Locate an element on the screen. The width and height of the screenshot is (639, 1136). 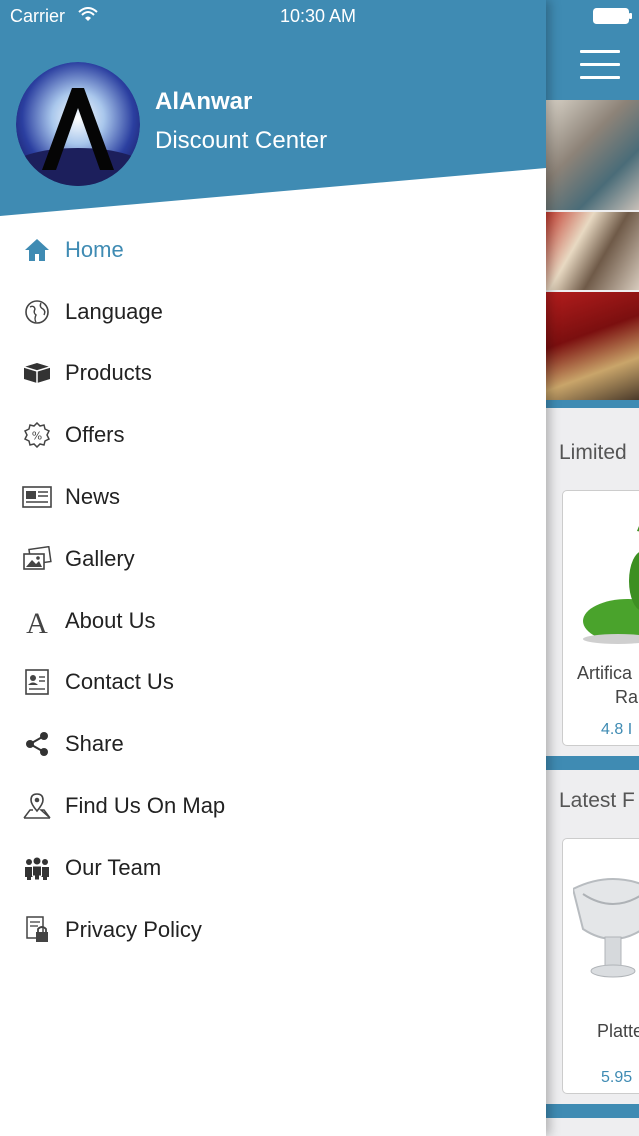
menu-label: Share is located at coordinates (94, 744).